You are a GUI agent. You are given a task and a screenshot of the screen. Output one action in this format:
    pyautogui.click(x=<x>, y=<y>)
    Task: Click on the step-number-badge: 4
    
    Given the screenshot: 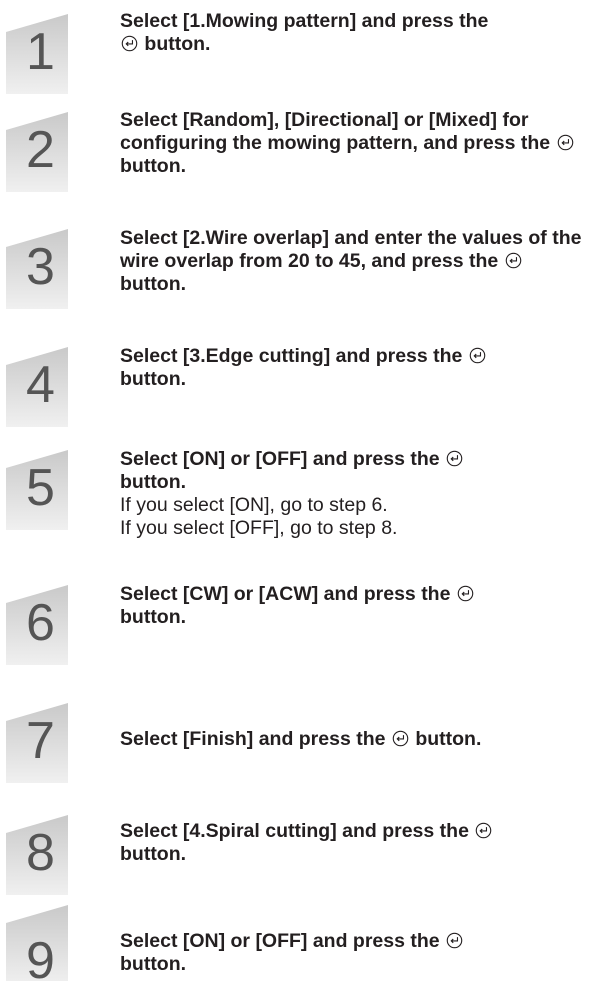 What is the action you would take?
    pyautogui.click(x=37, y=387)
    